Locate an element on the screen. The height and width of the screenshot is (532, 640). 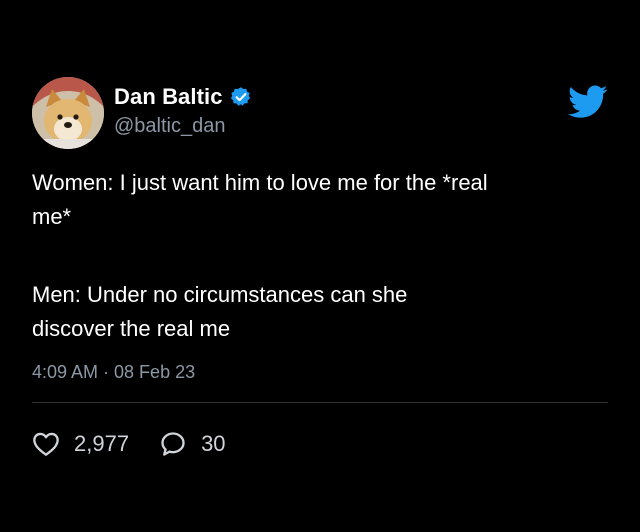
like-count: 2,977 is located at coordinates (102, 443).